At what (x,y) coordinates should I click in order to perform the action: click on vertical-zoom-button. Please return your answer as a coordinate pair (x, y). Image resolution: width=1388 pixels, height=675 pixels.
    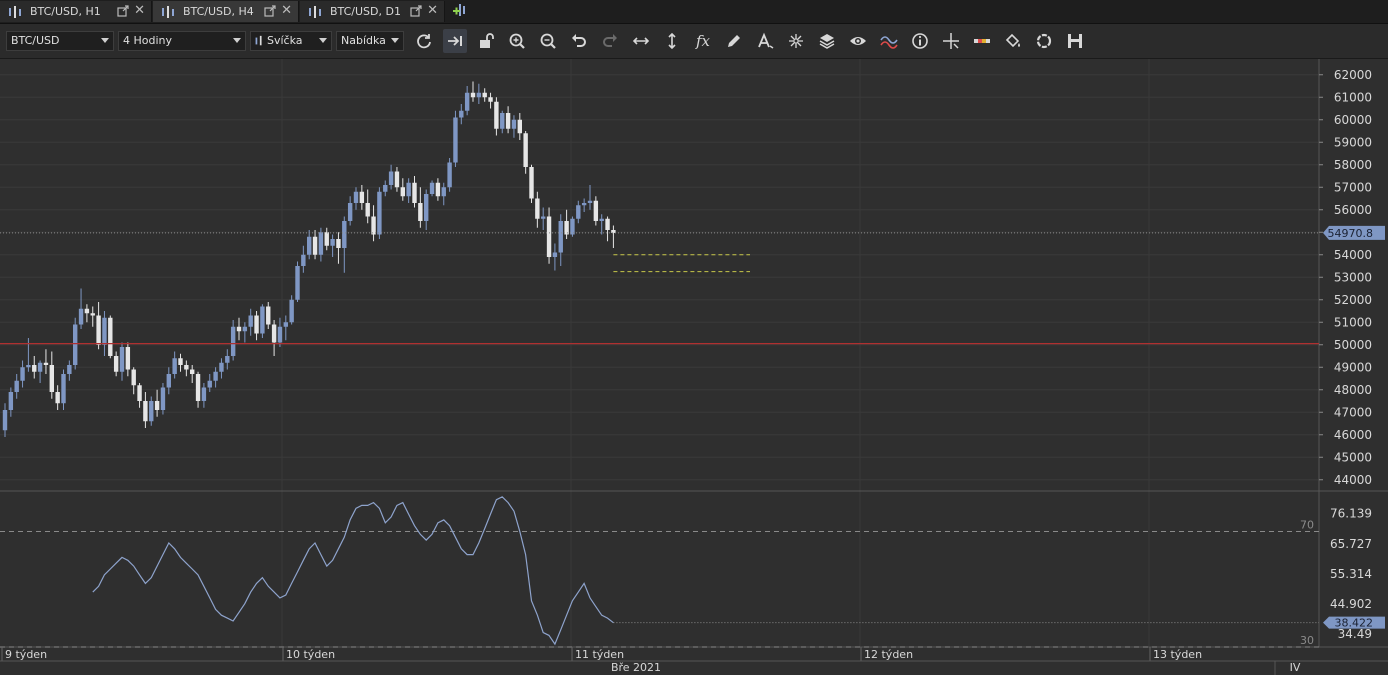
    Looking at the image, I should click on (672, 41).